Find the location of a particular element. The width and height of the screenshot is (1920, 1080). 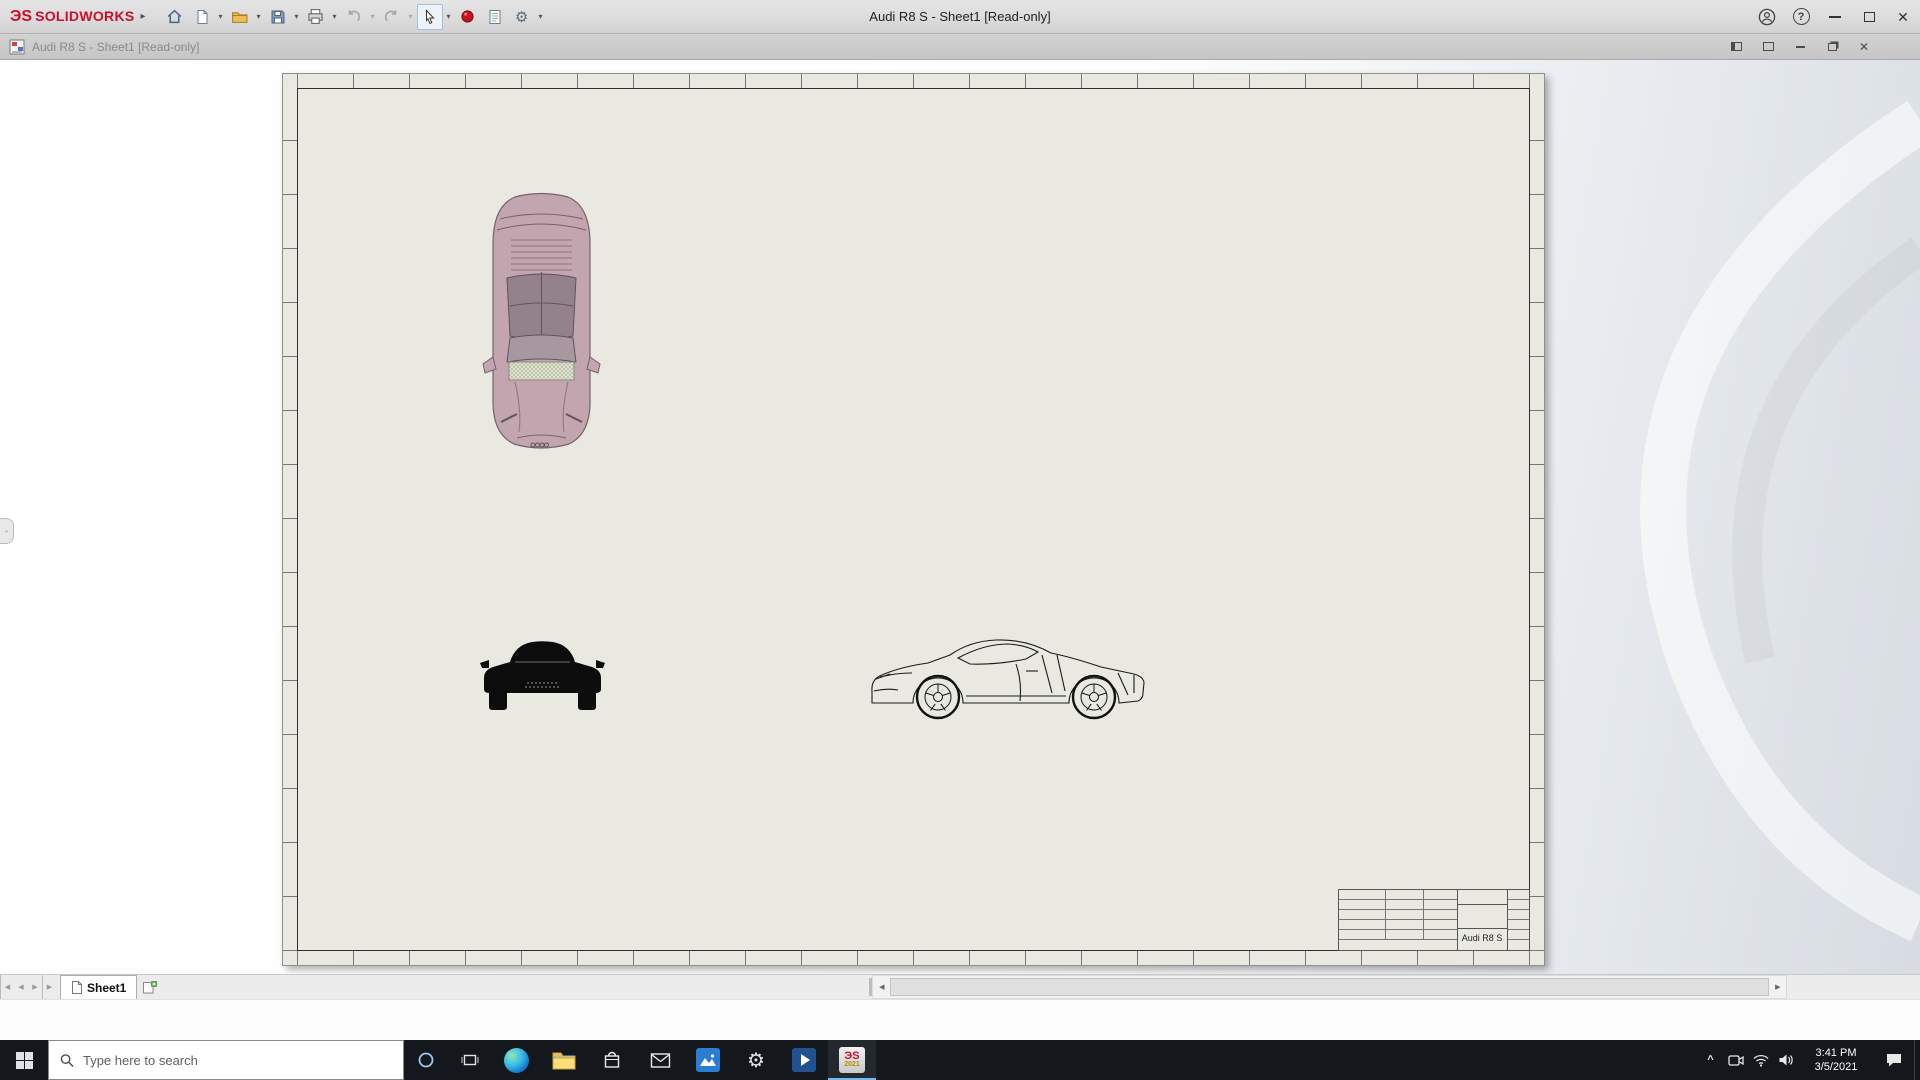

notification-bubble-icon is located at coordinates (1894, 1060).